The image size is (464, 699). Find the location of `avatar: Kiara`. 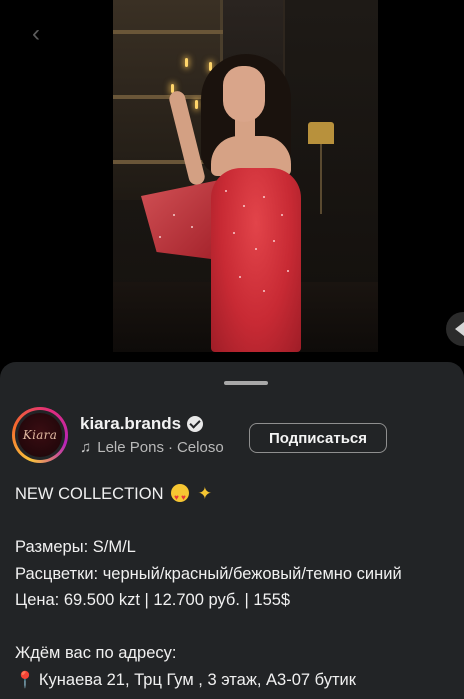

avatar: Kiara is located at coordinates (40, 435).